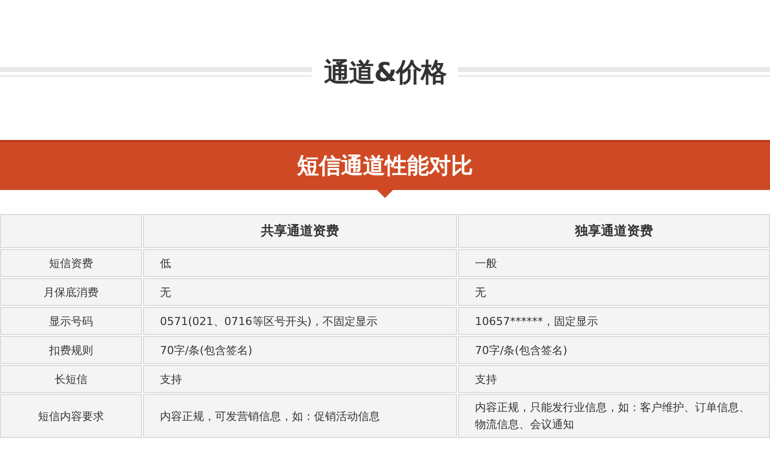 Image resolution: width=770 pixels, height=466 pixels. I want to click on table-cell: 扣费规则, so click(71, 350).